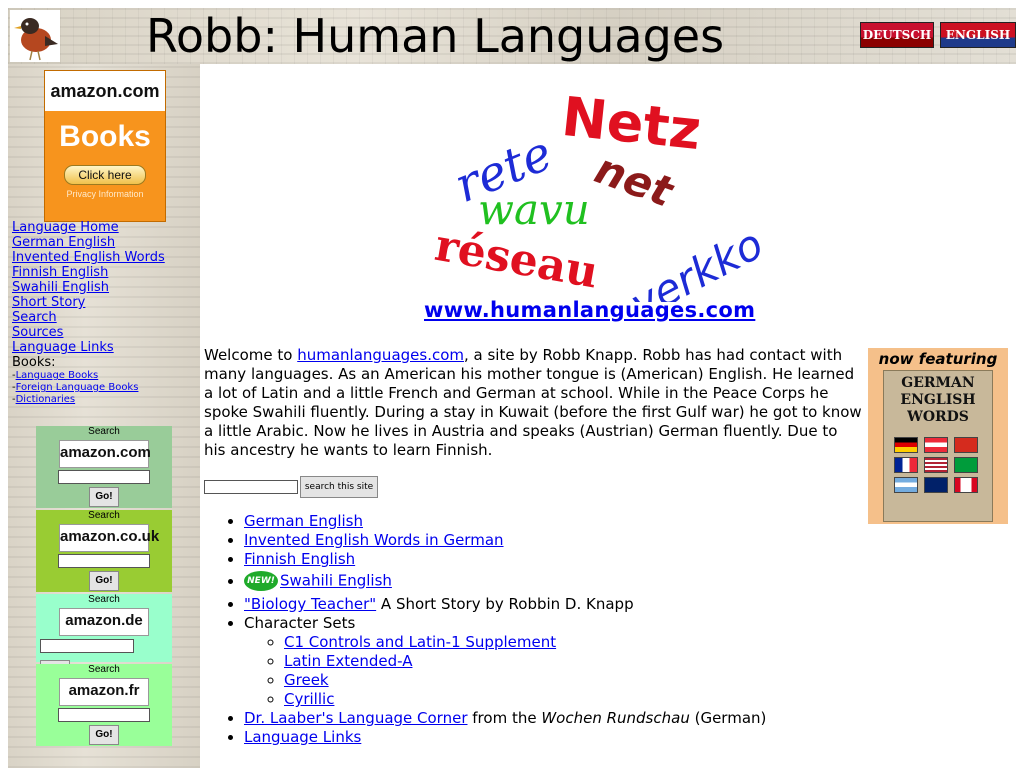  I want to click on search-this-site-button: search this site, so click(339, 487).